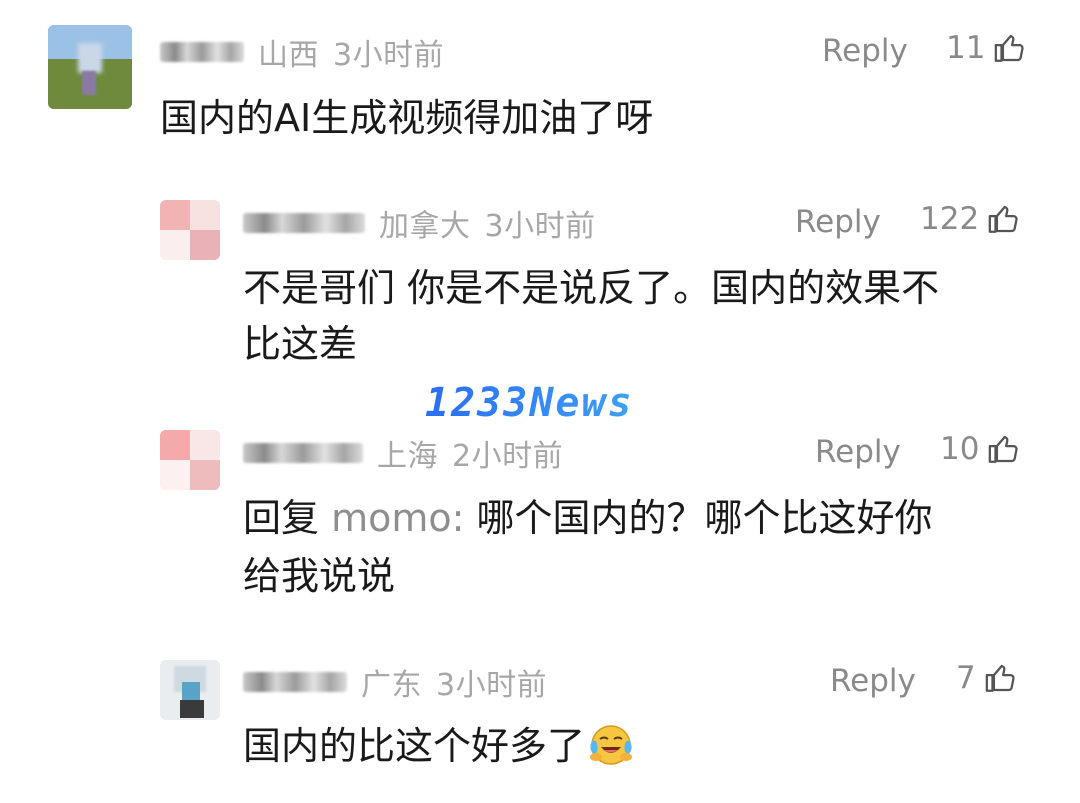 The image size is (1080, 803). I want to click on comment-text: 哪个国内的？哪个比这好你, so click(704, 518).